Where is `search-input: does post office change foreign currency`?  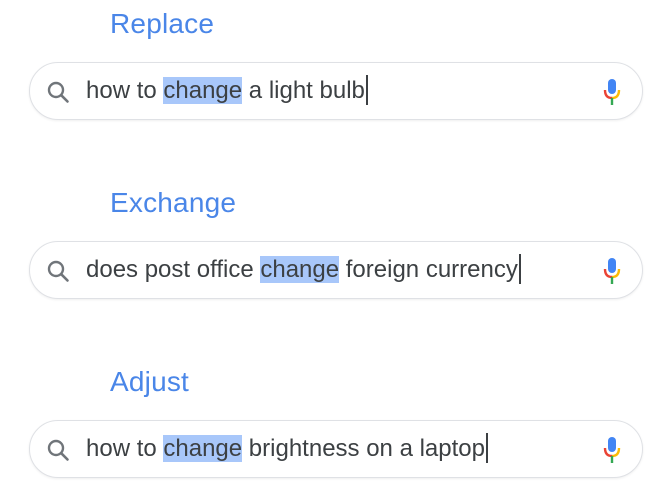 search-input: does post office change foreign currency is located at coordinates (303, 270).